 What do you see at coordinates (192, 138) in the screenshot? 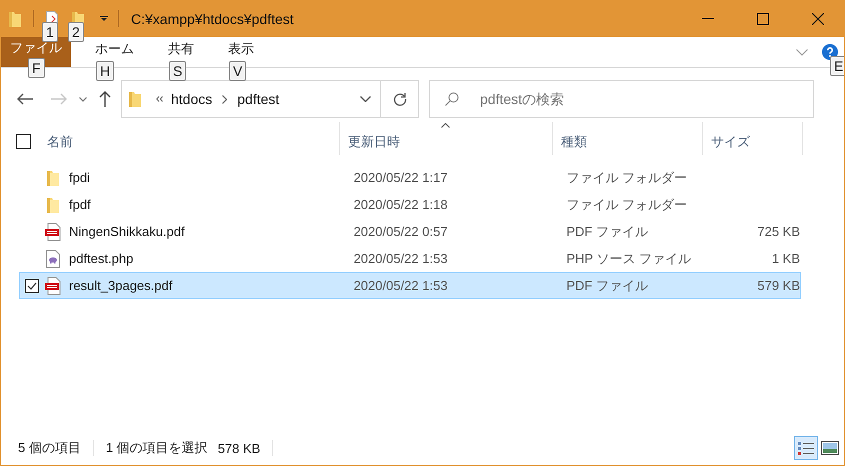
I see `column-header: 名前` at bounding box center [192, 138].